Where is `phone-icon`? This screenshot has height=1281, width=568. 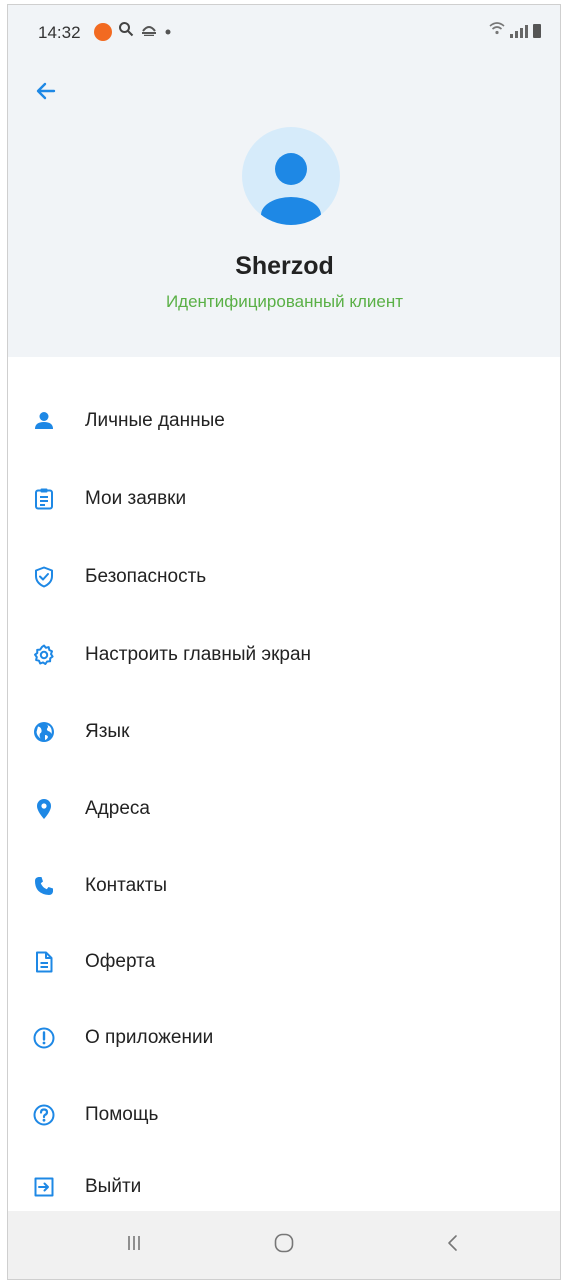 phone-icon is located at coordinates (44, 886).